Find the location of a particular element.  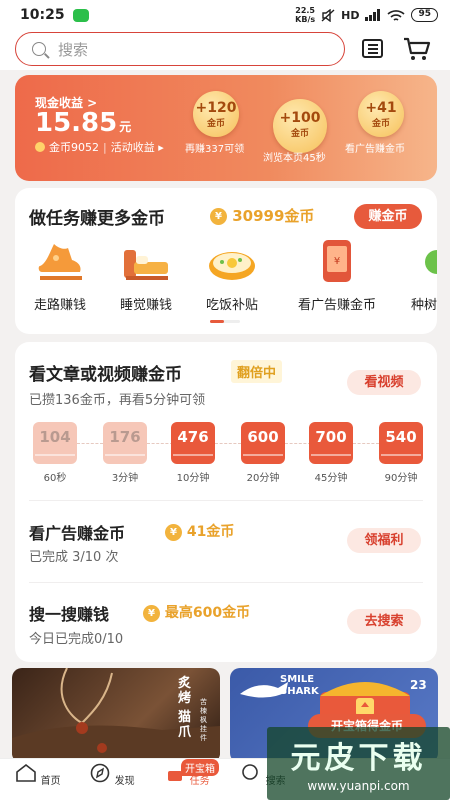

reward-step-2: 176 3分钟 is located at coordinates (125, 453).